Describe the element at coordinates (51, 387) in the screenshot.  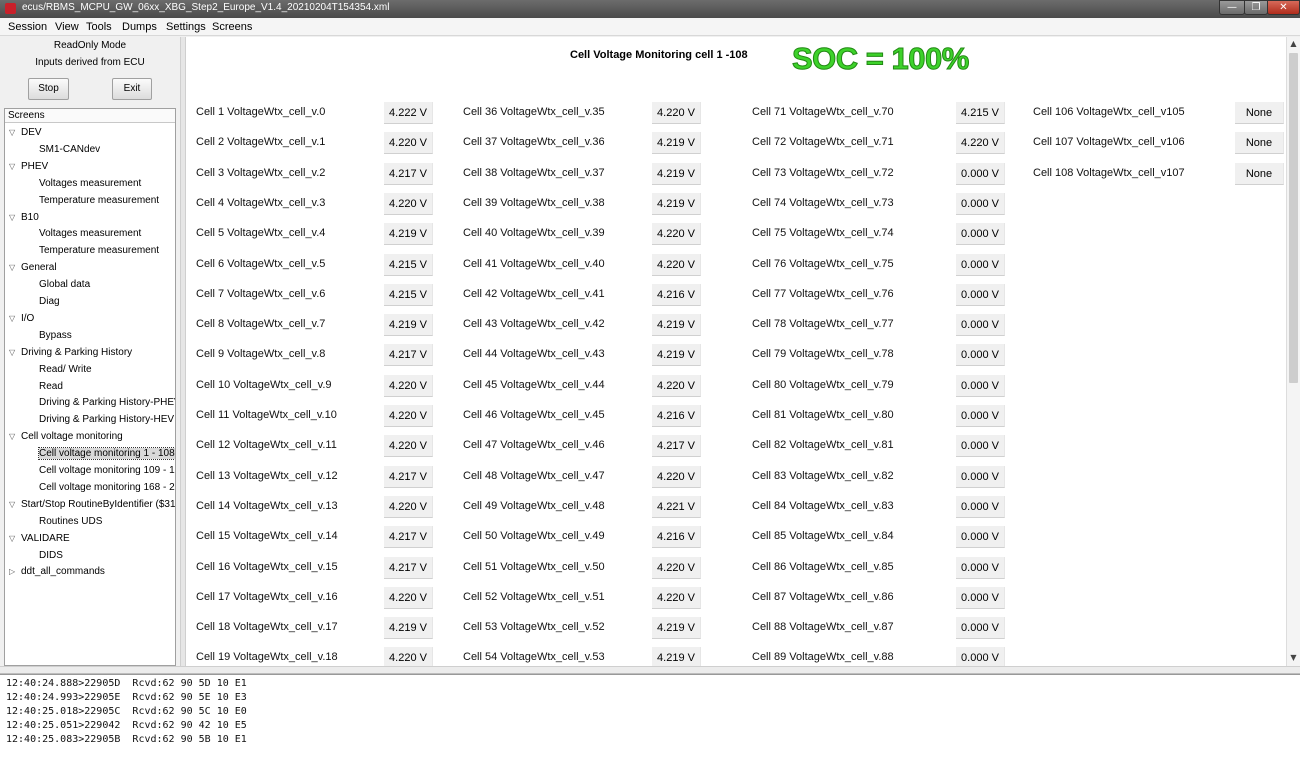
I see `tree-item: Read` at that location.